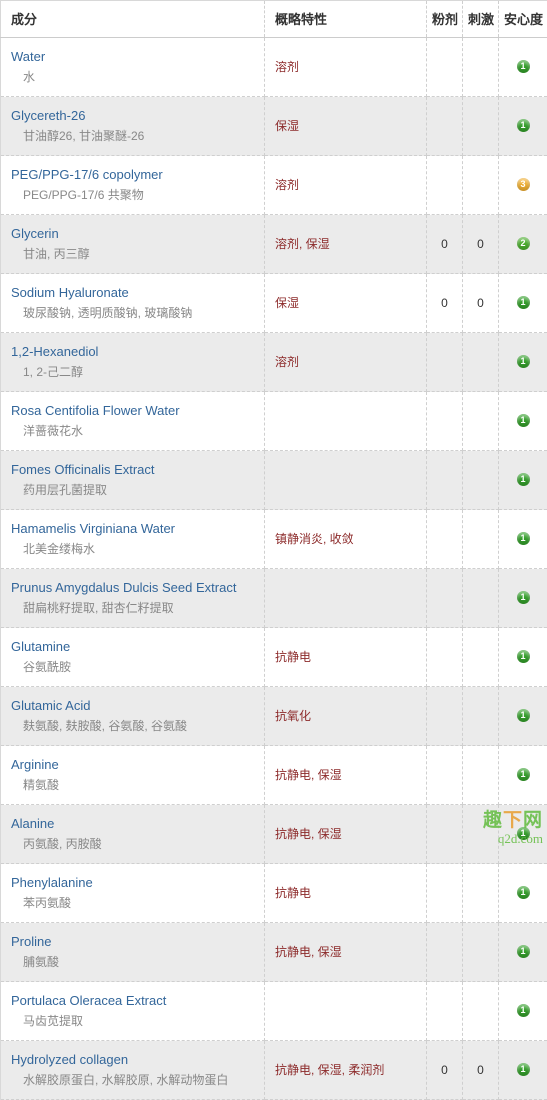 Image resolution: width=547 pixels, height=1100 pixels. Describe the element at coordinates (134, 77) in the screenshot. I see `ingredient-name-chinese: 水` at that location.